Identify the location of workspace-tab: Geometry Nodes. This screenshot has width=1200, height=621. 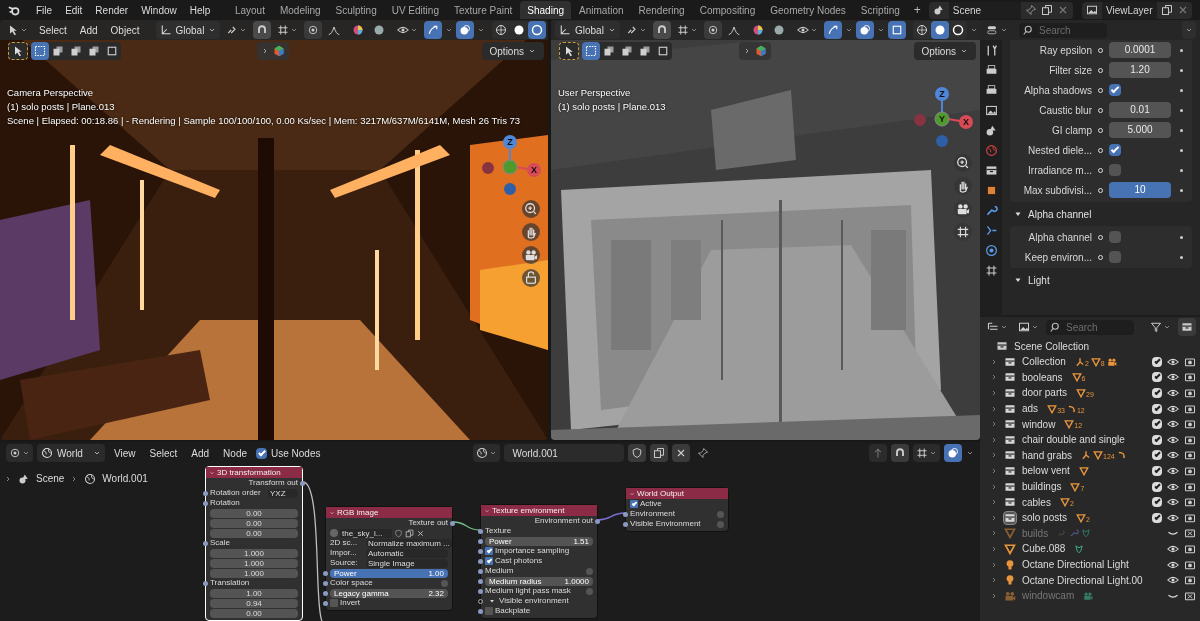
(808, 10).